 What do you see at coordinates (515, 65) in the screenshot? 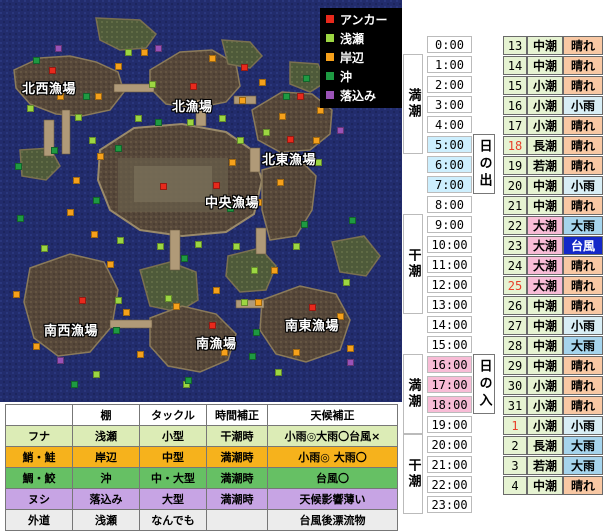
I see `day-number: 14` at bounding box center [515, 65].